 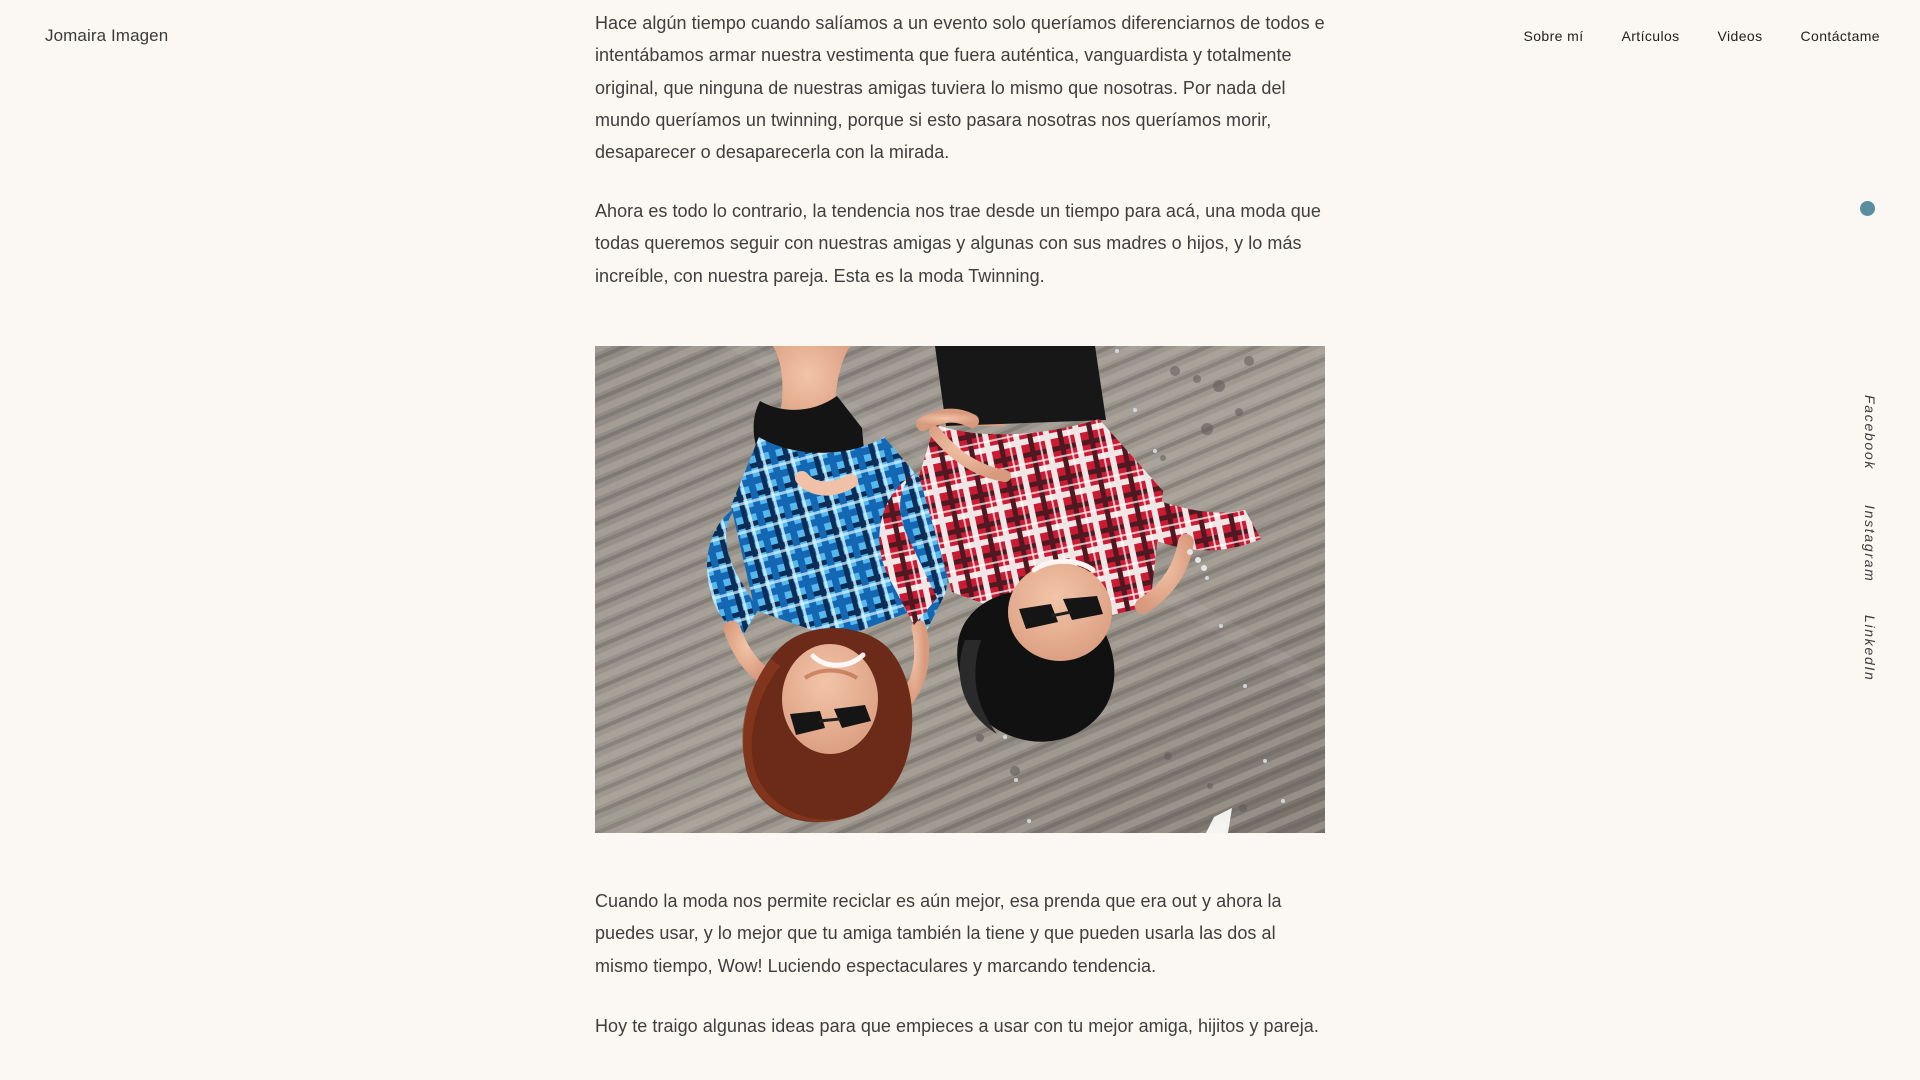 I want to click on scroll-position-dot, so click(x=1867, y=208).